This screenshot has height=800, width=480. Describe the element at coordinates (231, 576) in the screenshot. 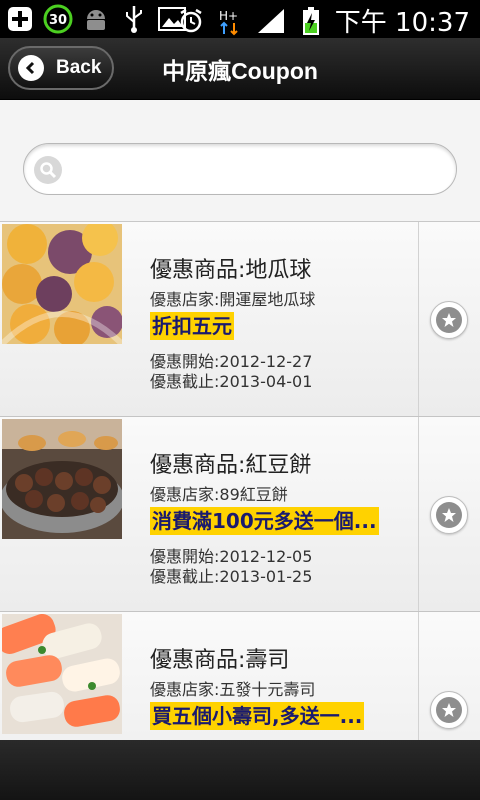

I see `end-date: 優惠截止:2013-01-25` at that location.